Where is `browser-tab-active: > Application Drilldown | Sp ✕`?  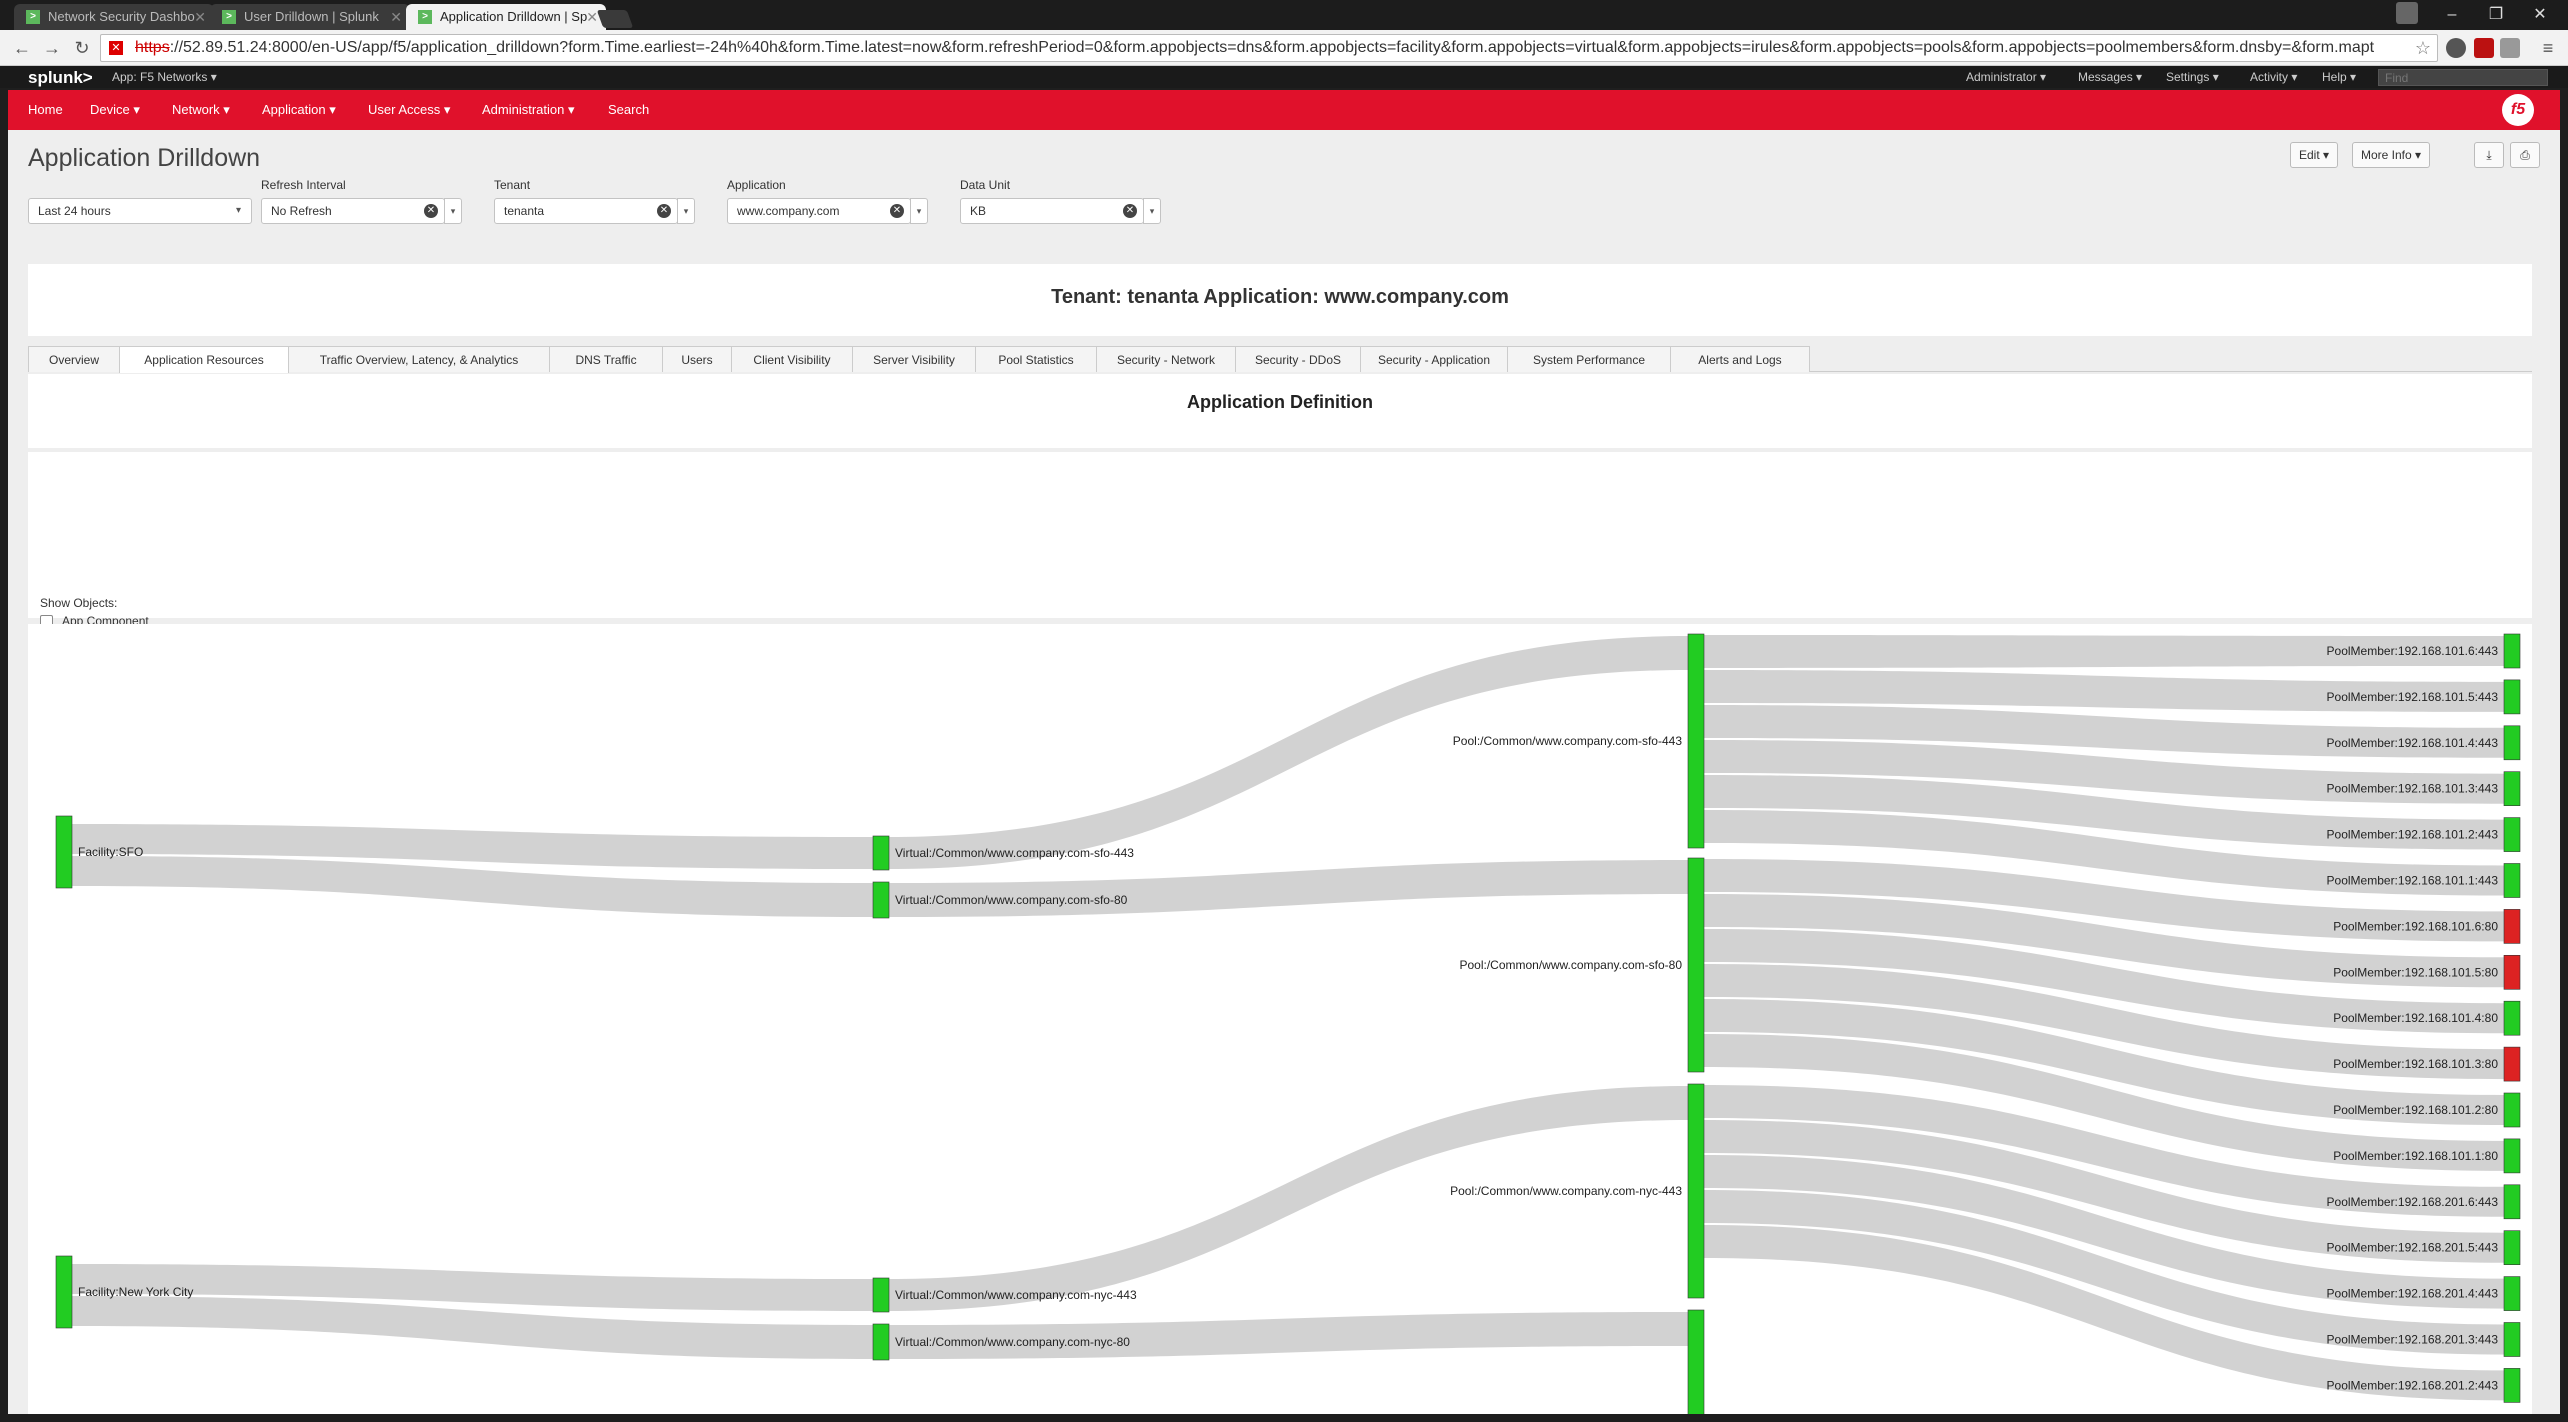 browser-tab-active: > Application Drilldown | Sp ✕ is located at coordinates (506, 17).